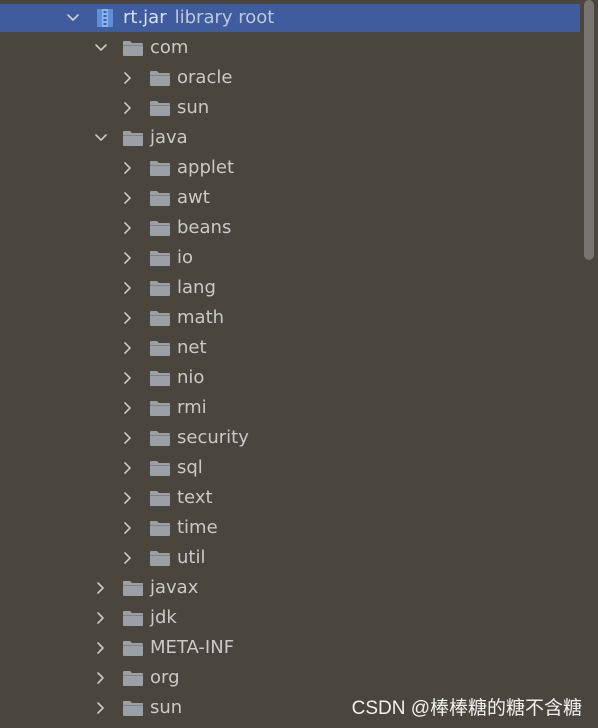 This screenshot has height=728, width=598. What do you see at coordinates (290, 78) in the screenshot?
I see `tree-row: oracle` at bounding box center [290, 78].